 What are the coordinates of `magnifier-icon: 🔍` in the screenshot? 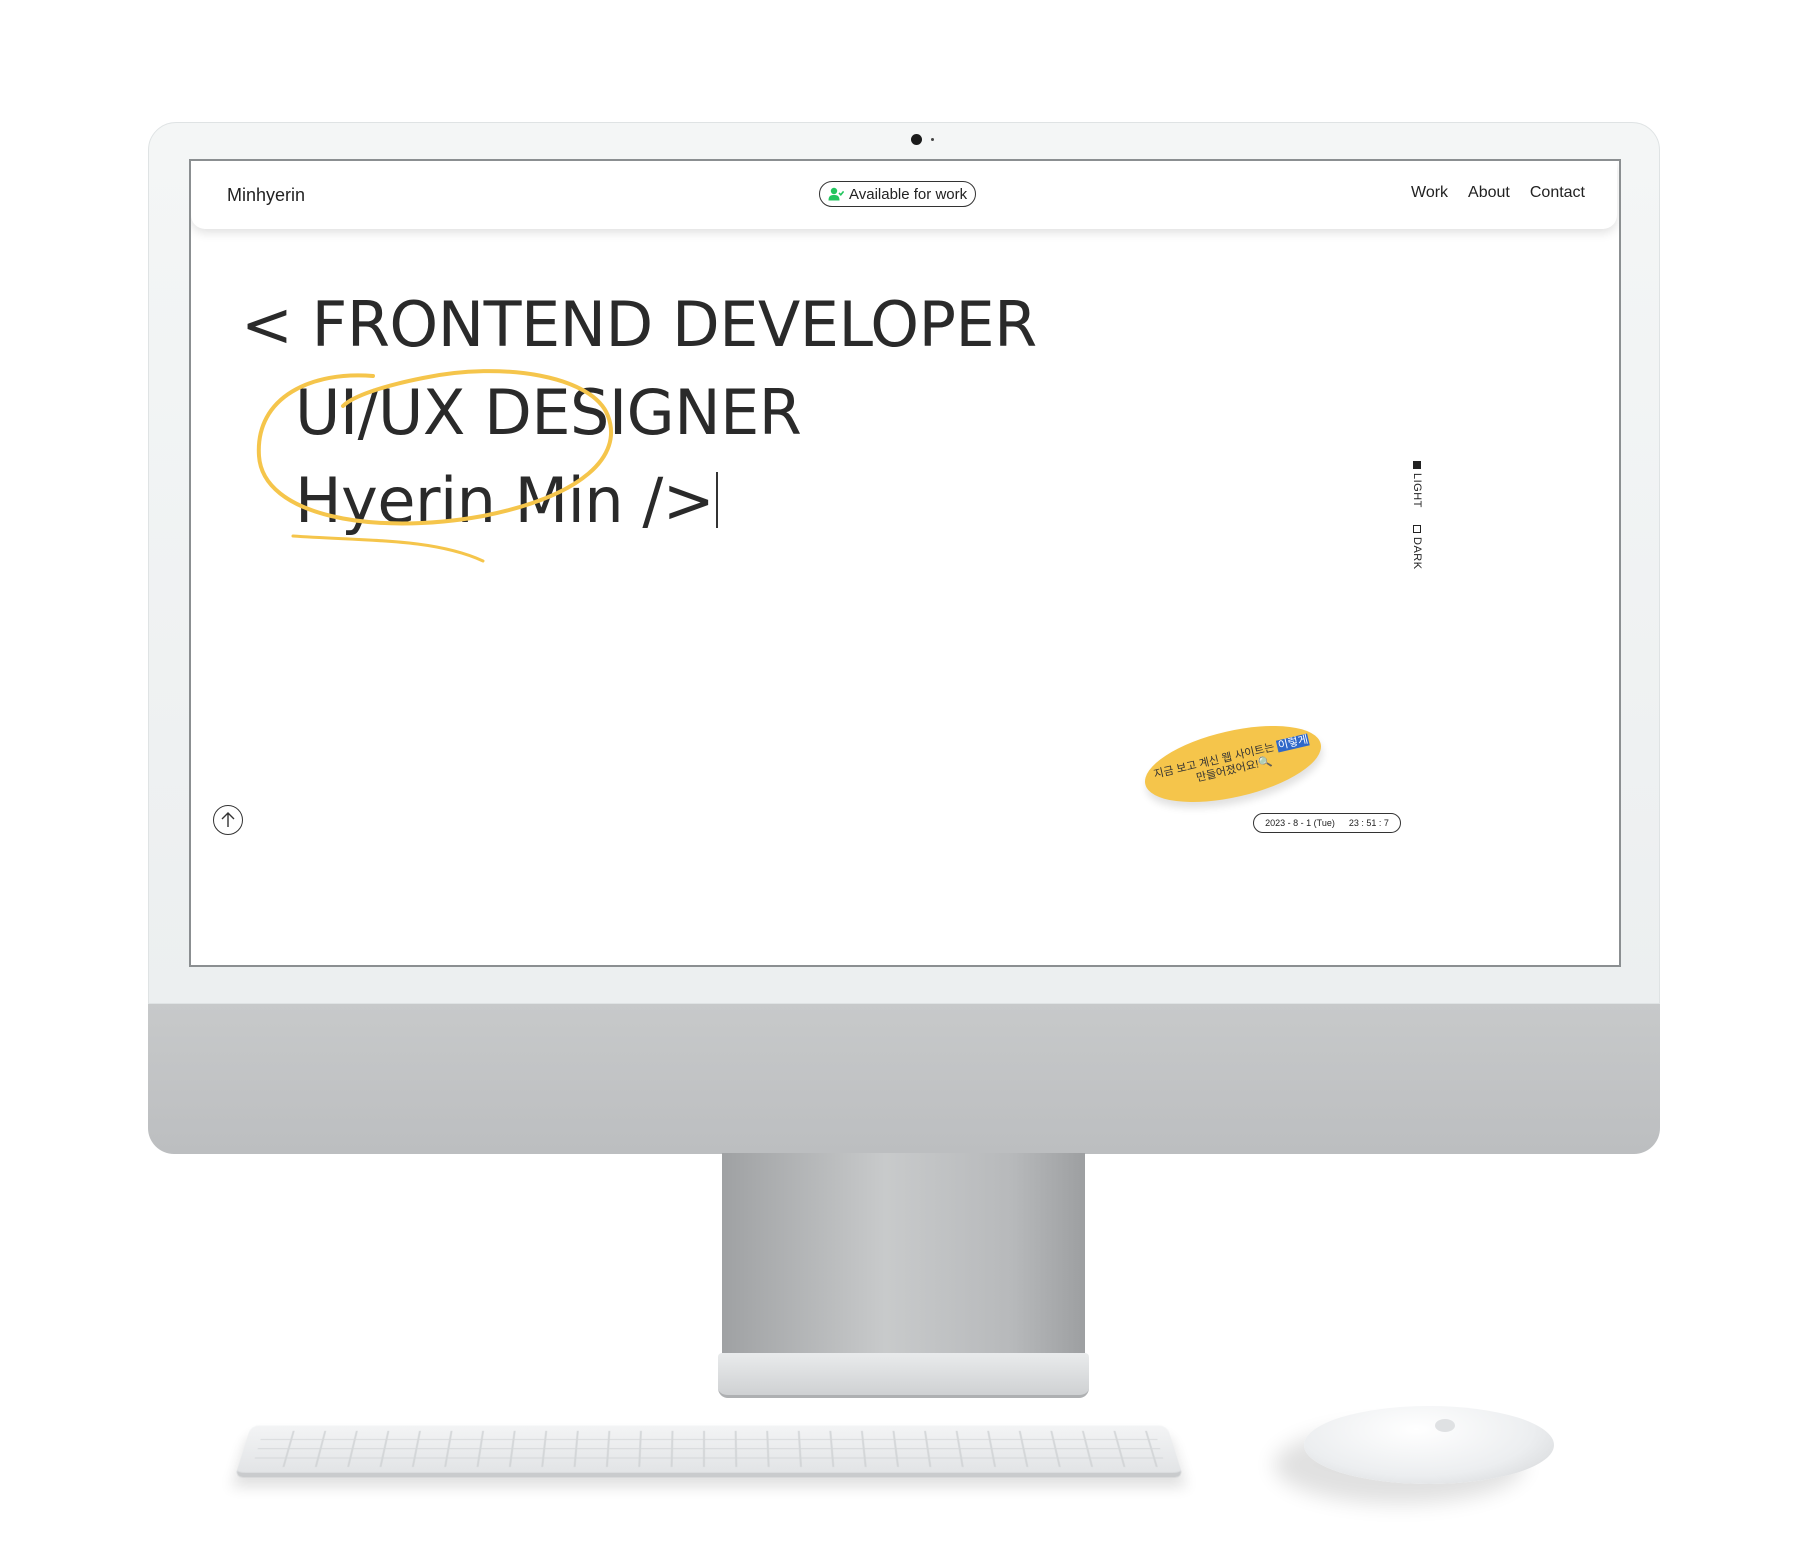 It's located at (1265, 763).